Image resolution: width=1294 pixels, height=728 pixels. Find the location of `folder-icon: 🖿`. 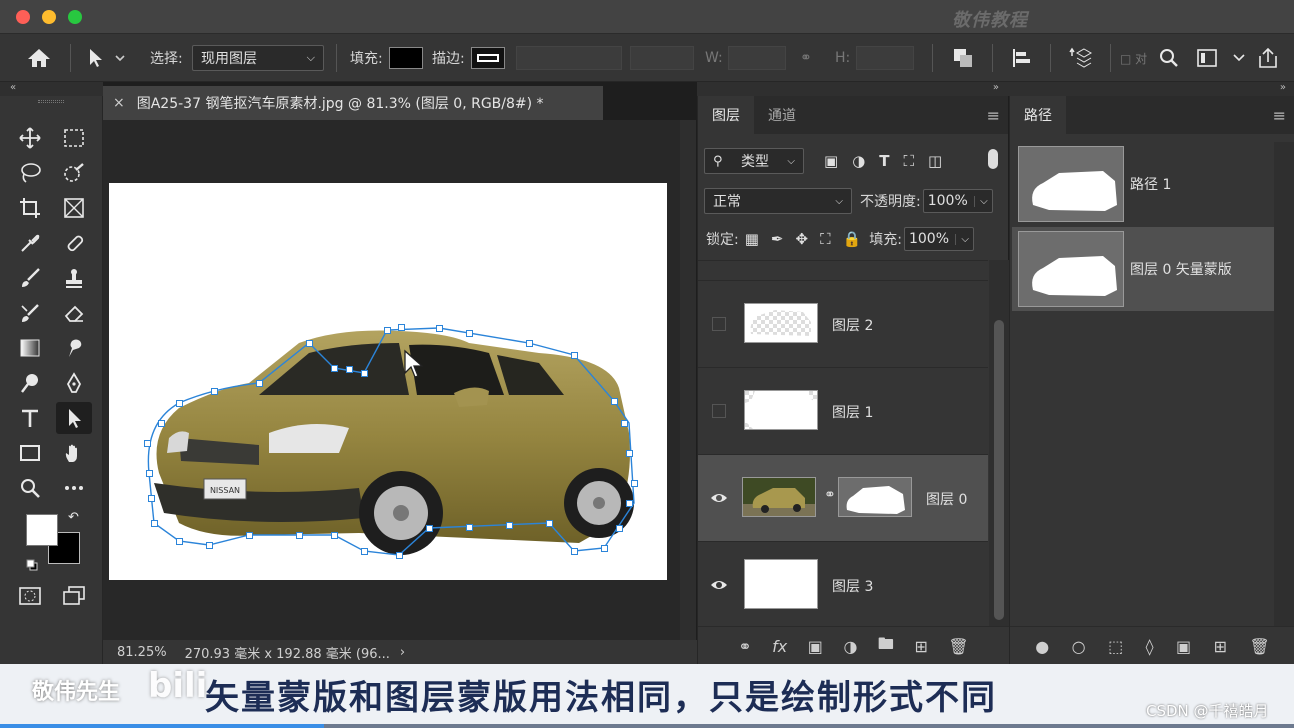

folder-icon: 🖿 is located at coordinates (886, 646).